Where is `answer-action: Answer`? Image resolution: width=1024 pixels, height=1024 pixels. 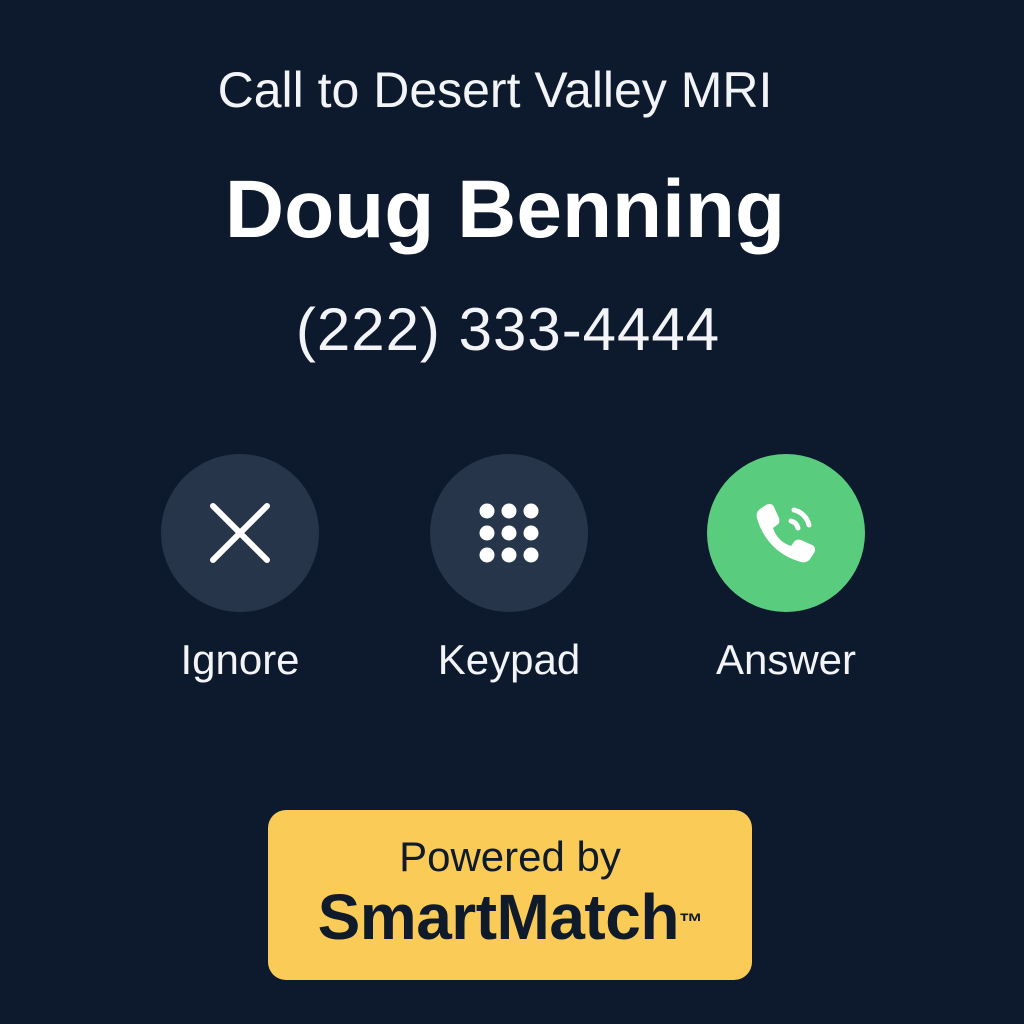 answer-action: Answer is located at coordinates (786, 570).